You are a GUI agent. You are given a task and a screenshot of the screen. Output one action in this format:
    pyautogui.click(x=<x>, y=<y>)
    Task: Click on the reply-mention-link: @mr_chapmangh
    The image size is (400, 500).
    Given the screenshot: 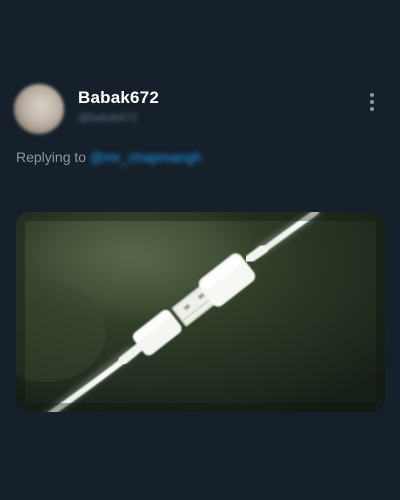 What is the action you would take?
    pyautogui.click(x=146, y=157)
    